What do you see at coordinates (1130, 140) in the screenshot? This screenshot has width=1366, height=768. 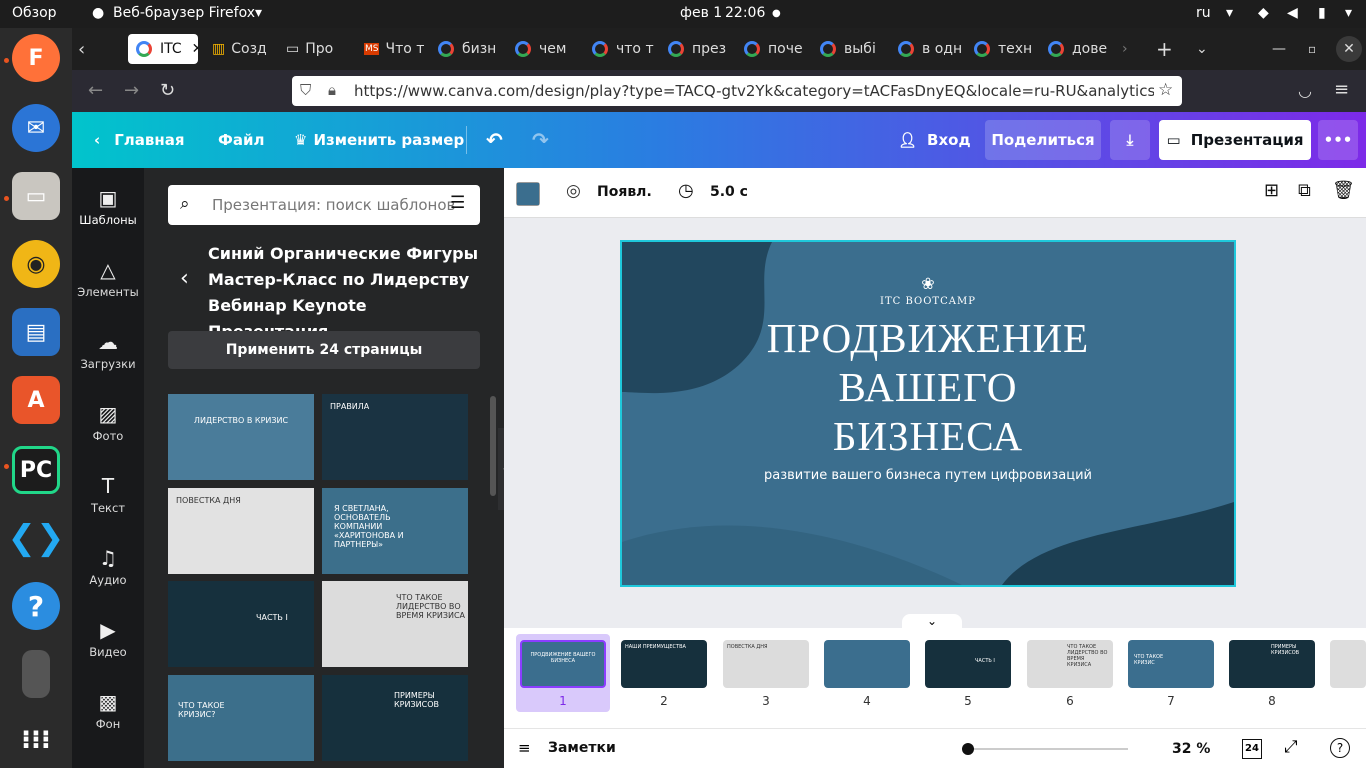 I see `download-icon: ⤓` at bounding box center [1130, 140].